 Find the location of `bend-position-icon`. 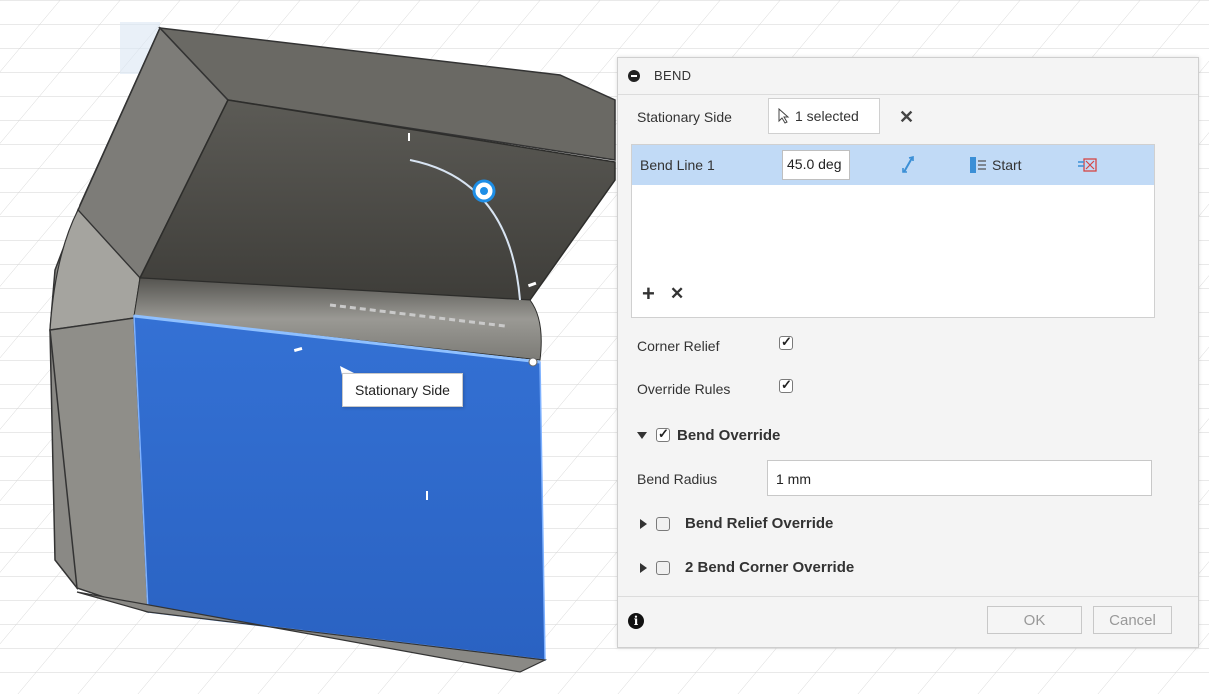

bend-position-icon is located at coordinates (978, 165).